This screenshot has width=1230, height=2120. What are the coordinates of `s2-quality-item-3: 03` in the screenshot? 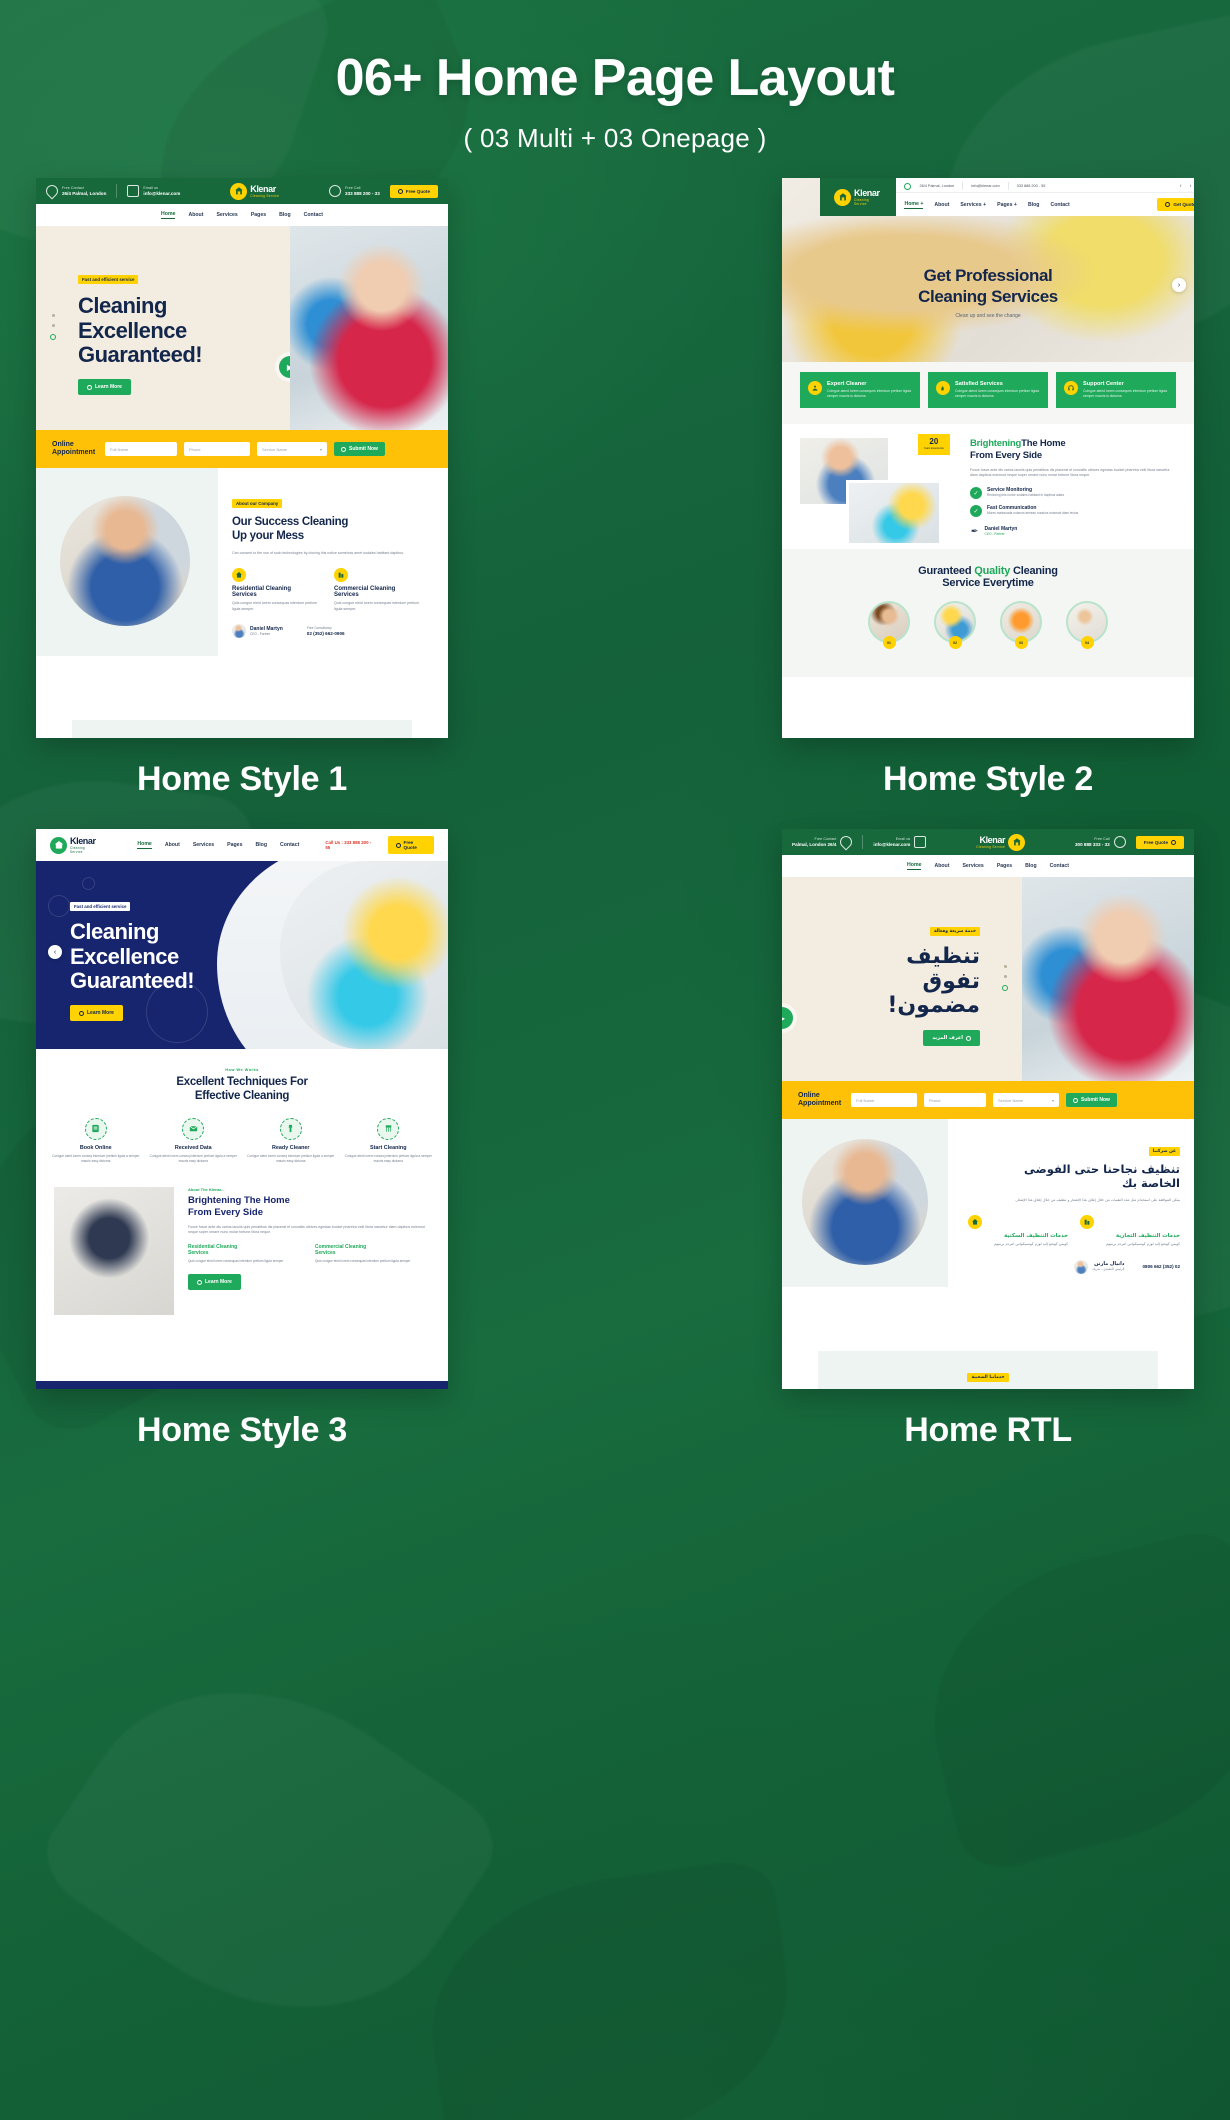 It's located at (1021, 625).